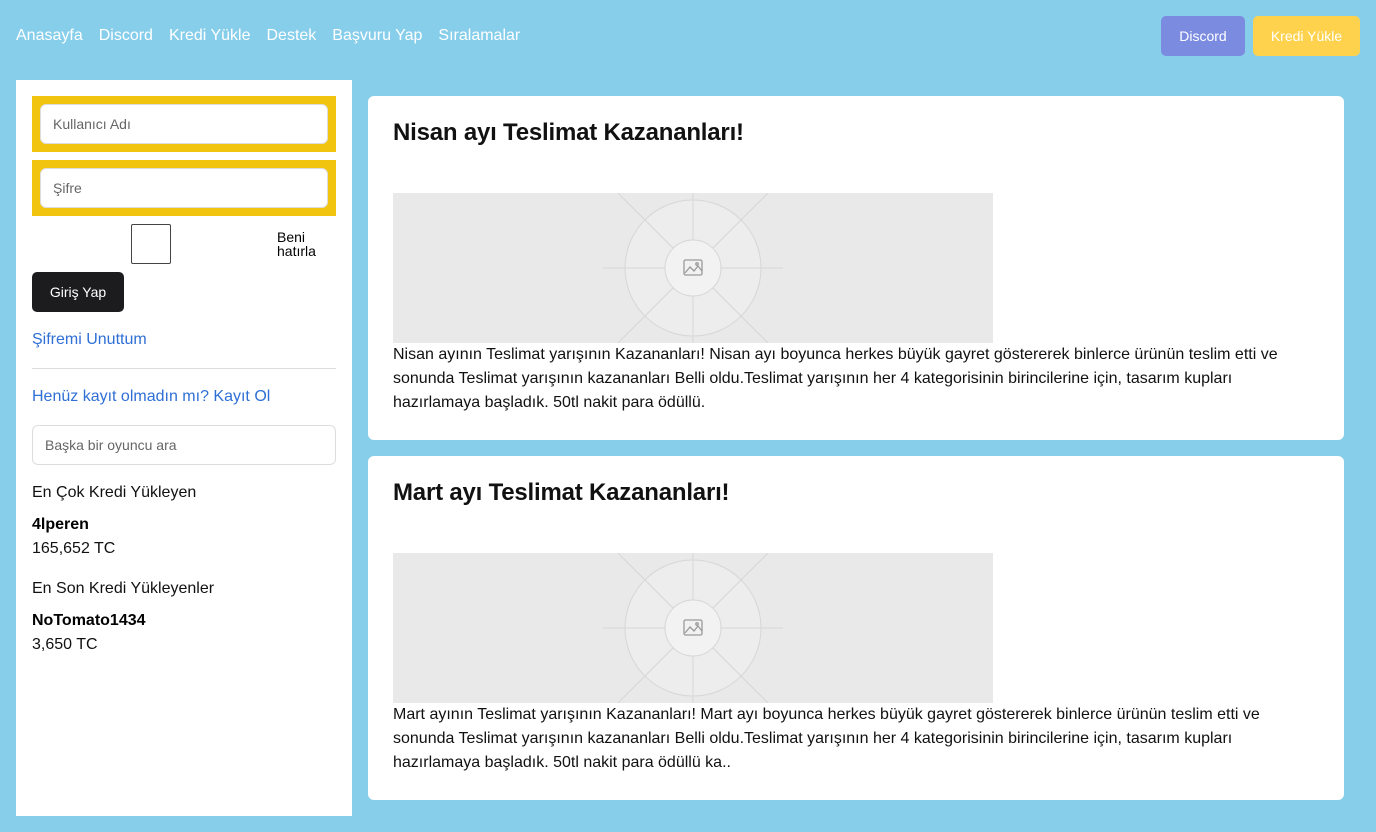 This screenshot has height=832, width=1376. What do you see at coordinates (74, 548) in the screenshot?
I see `top-loader-amount: 165,652 TC` at bounding box center [74, 548].